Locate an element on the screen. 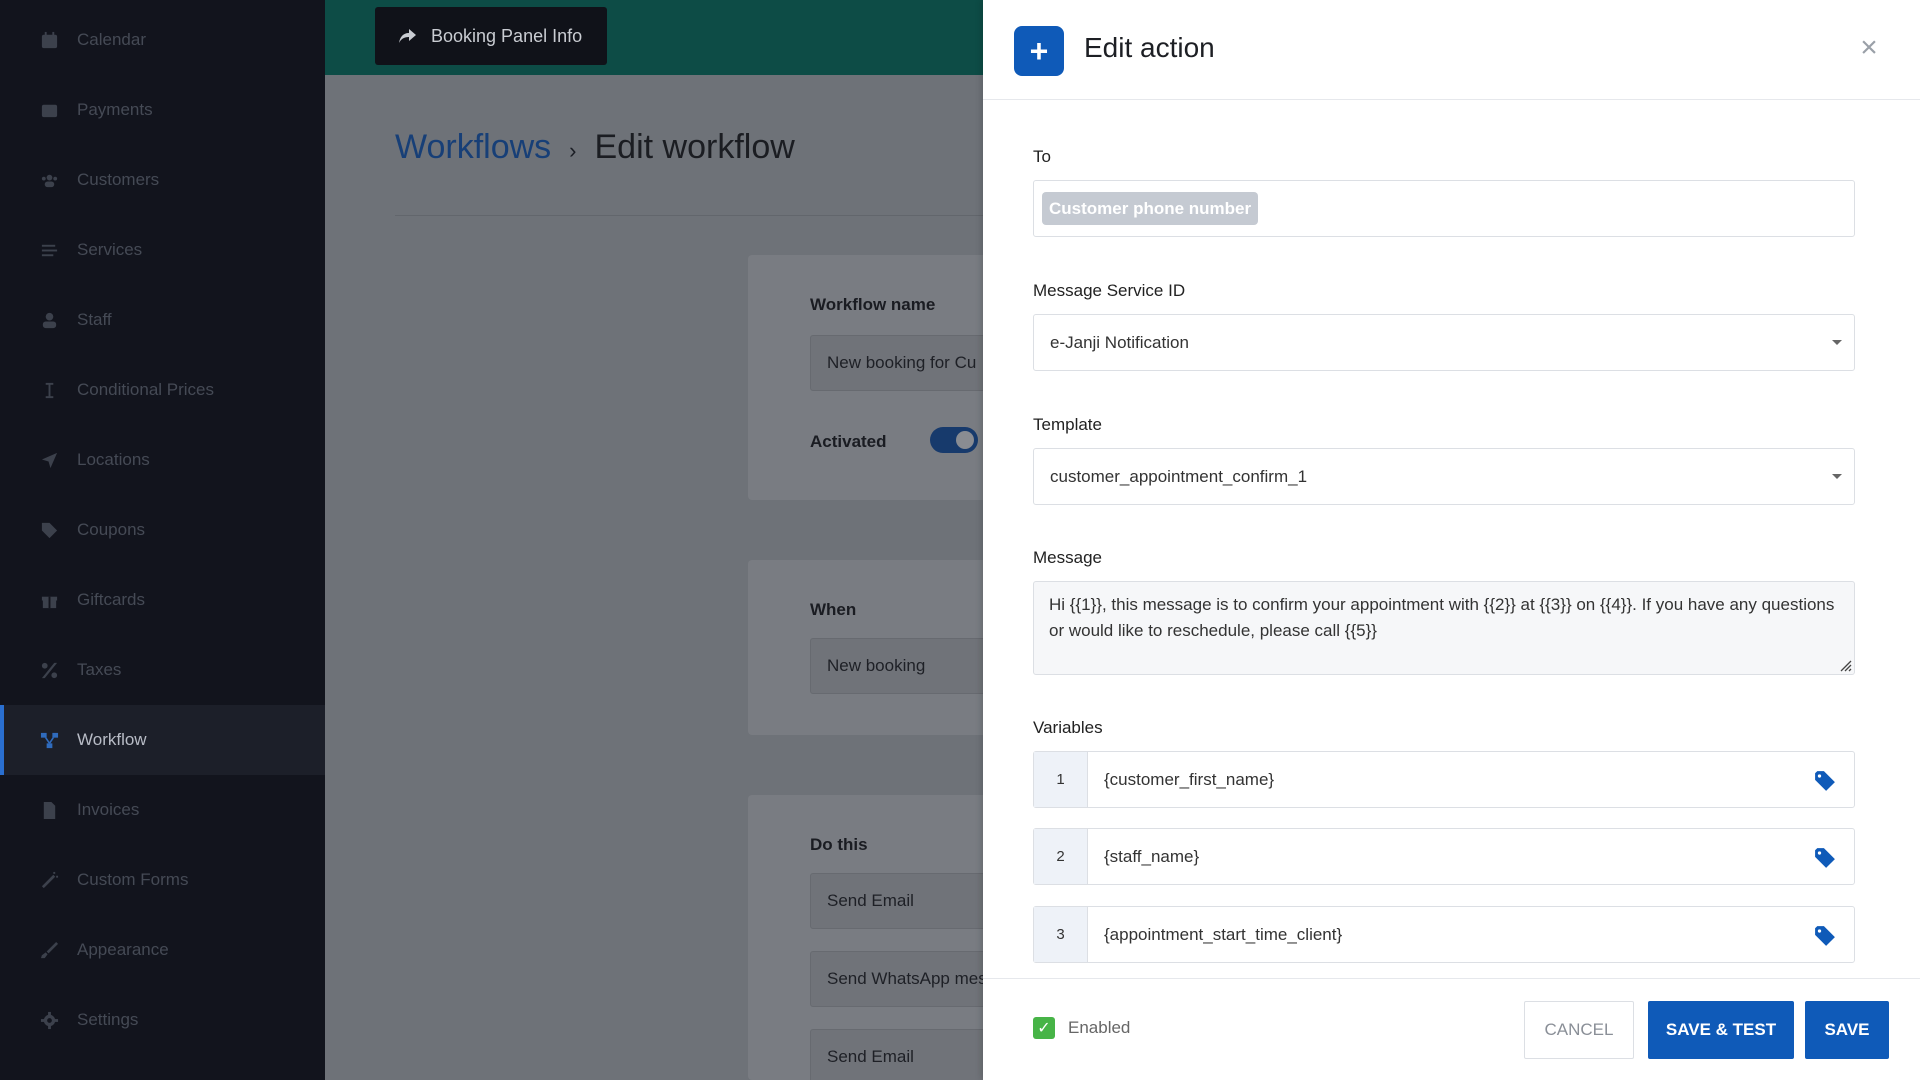 Image resolution: width=1920 pixels, height=1080 pixels. template-label: Template is located at coordinates (1067, 424).